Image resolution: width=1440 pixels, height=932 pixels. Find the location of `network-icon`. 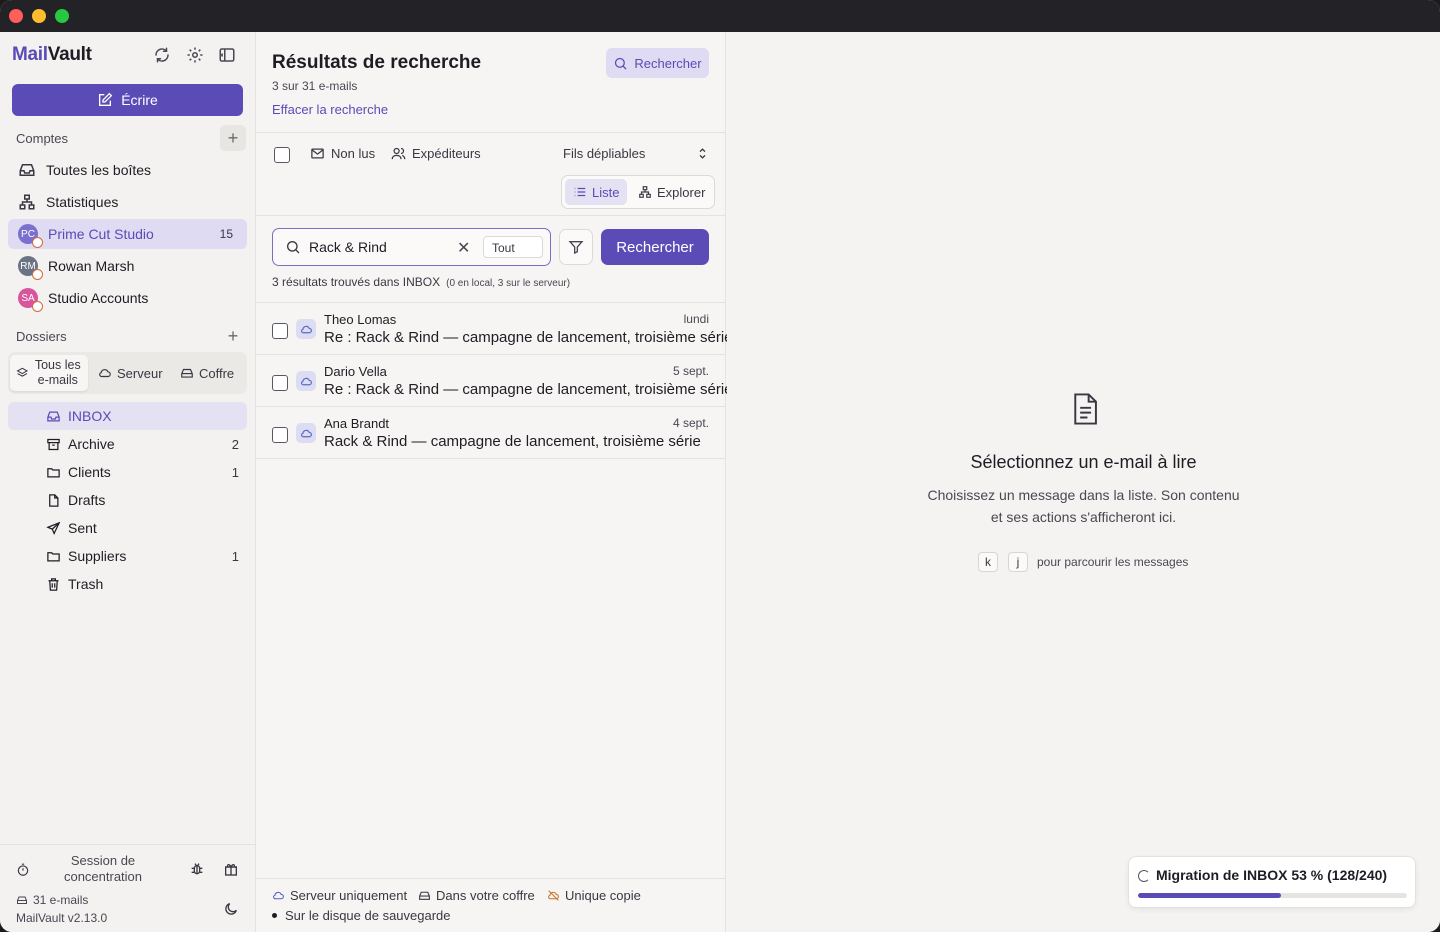

network-icon is located at coordinates (645, 192).